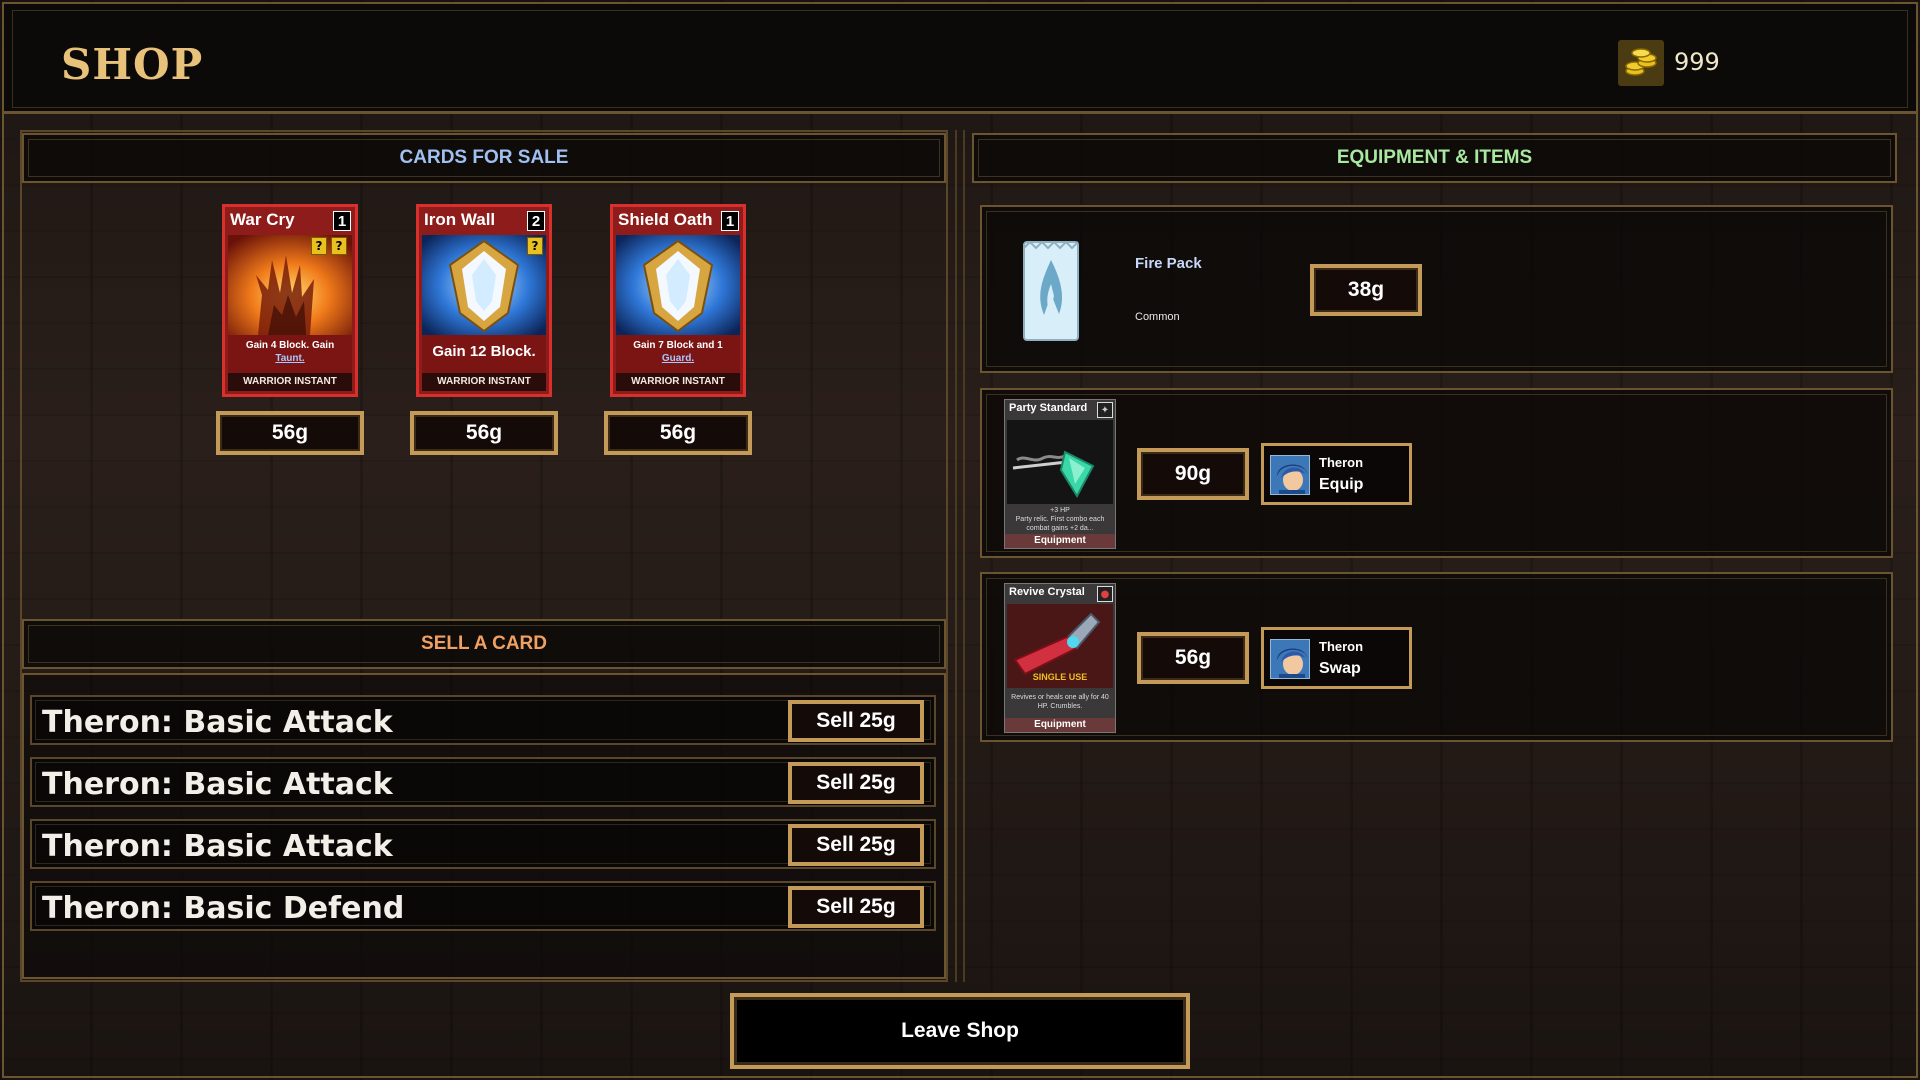 The image size is (1920, 1080). Describe the element at coordinates (262, 219) in the screenshot. I see `card-name: War Cry` at that location.